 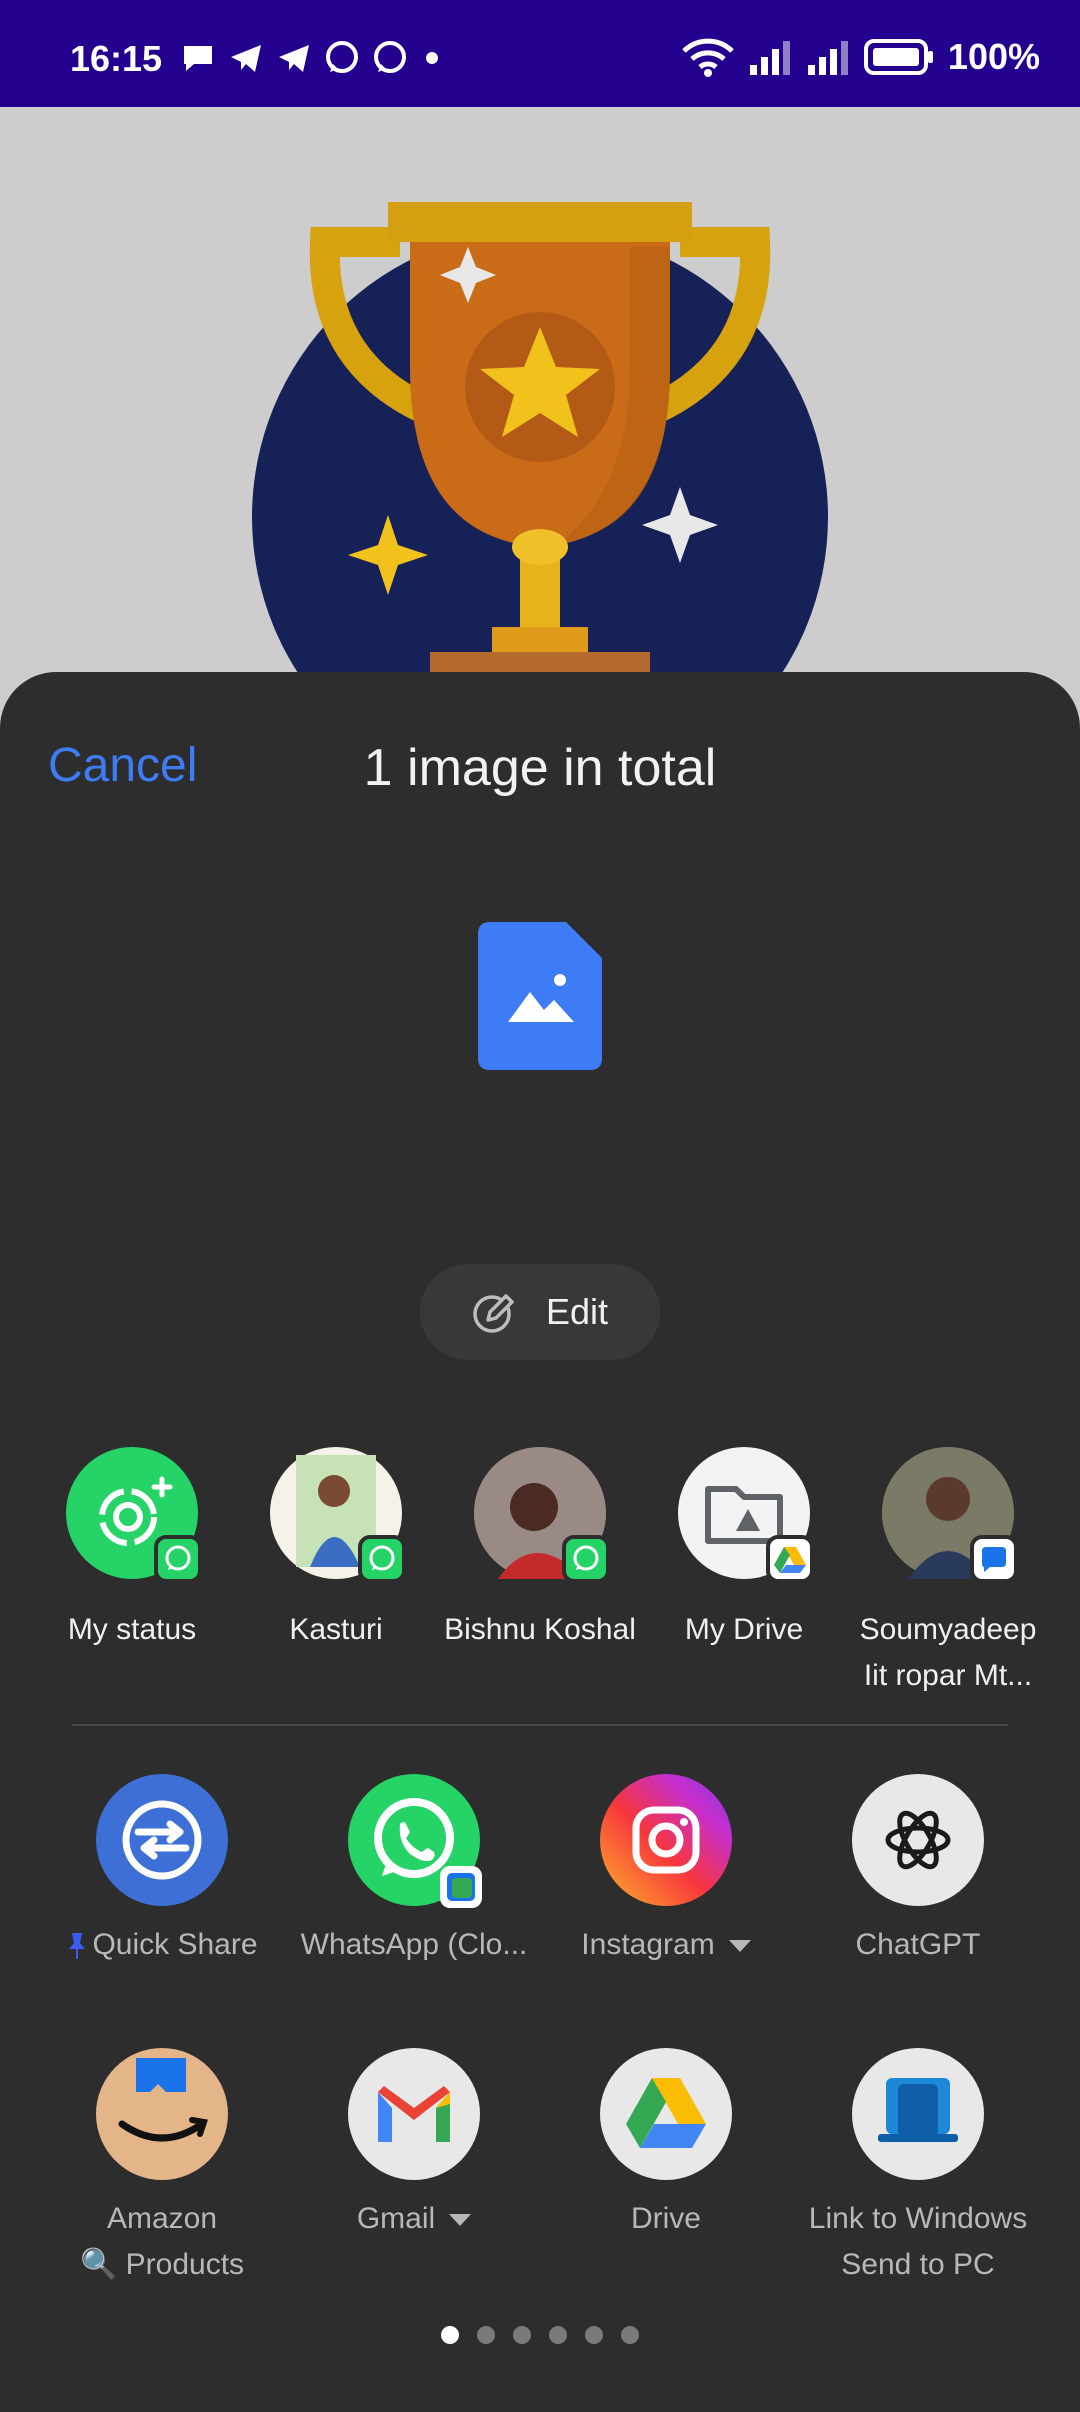 I want to click on direct-share-kasturi: Kasturi, so click(x=336, y=1550).